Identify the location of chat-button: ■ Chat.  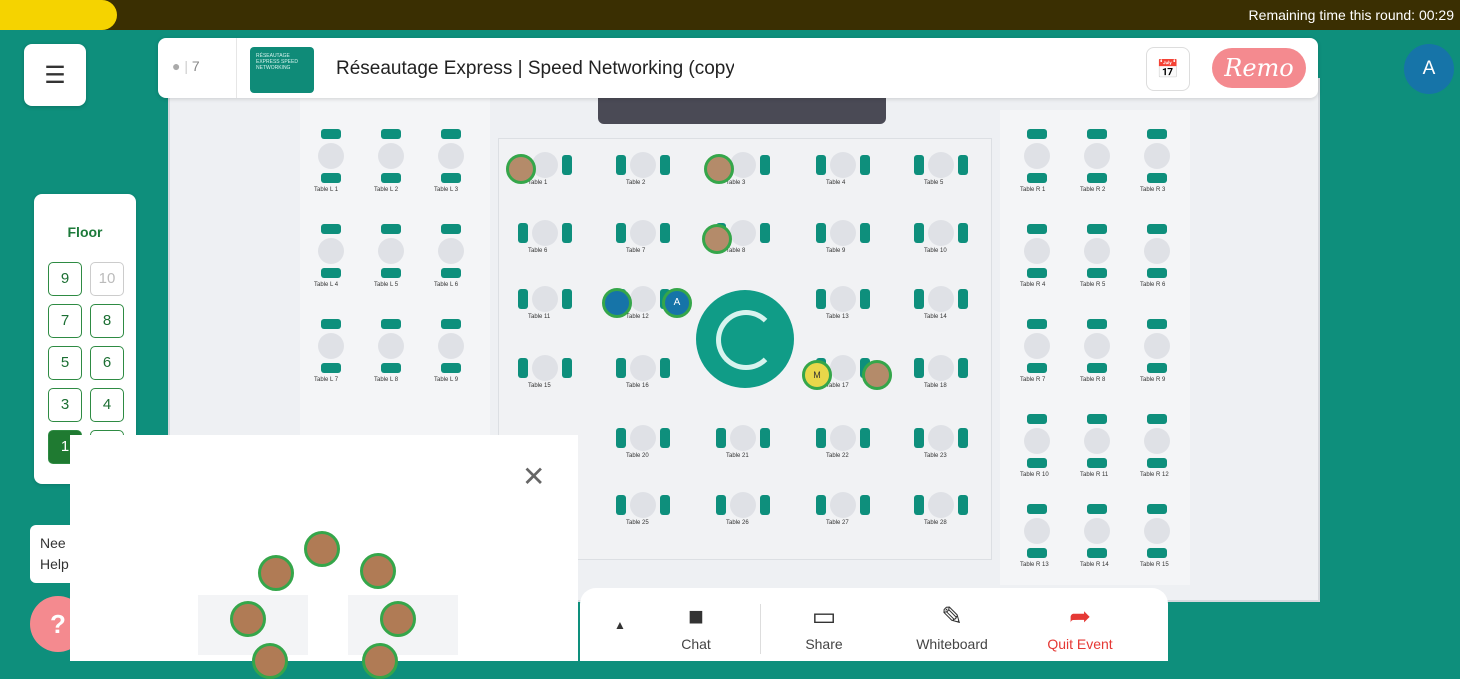
(696, 625).